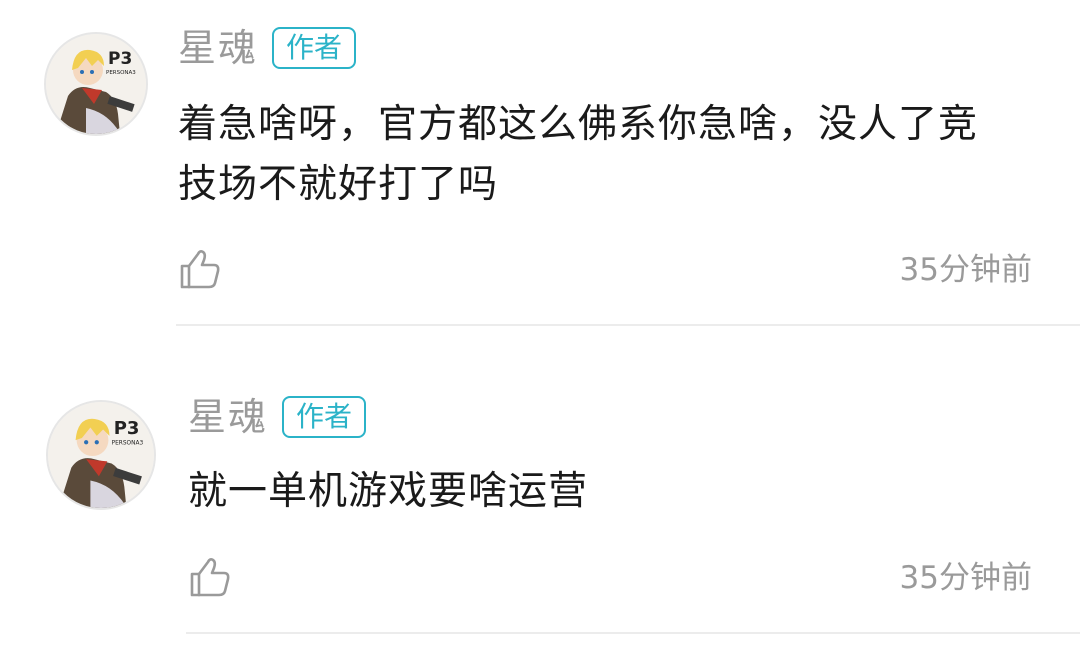  I want to click on comment-text-line: 着急啥呀，官方都这么佛系你急啥，没人了竞, so click(578, 124).